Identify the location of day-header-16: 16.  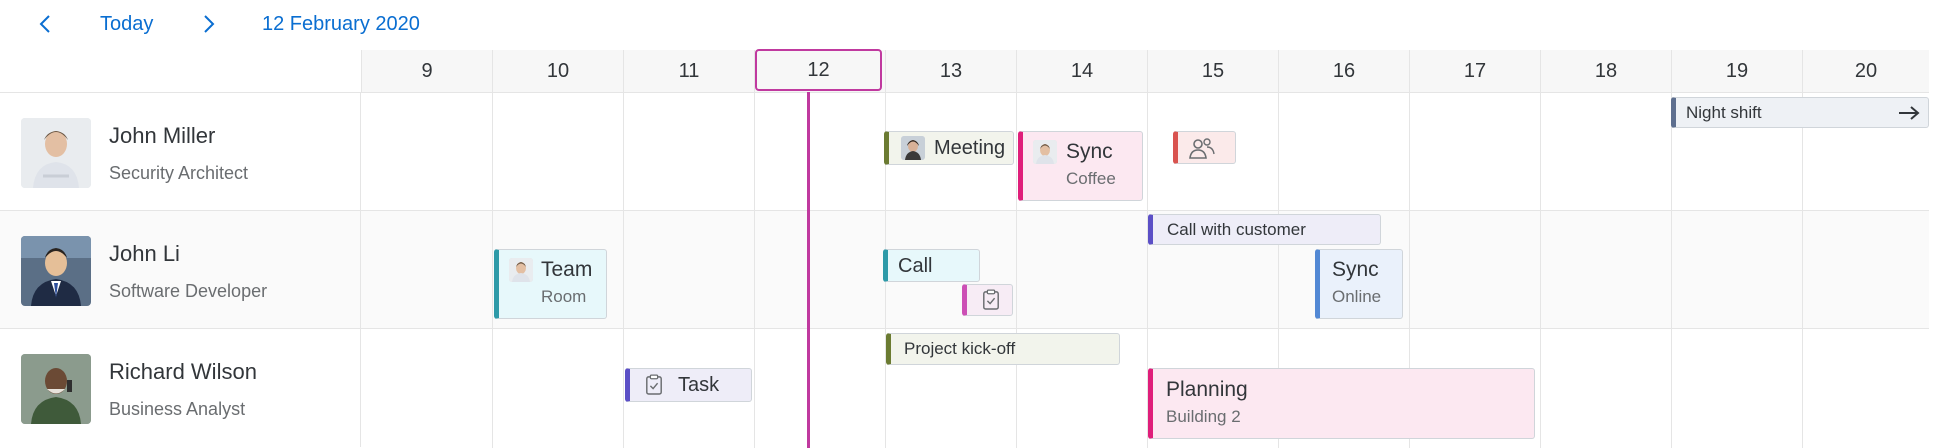
(1343, 71).